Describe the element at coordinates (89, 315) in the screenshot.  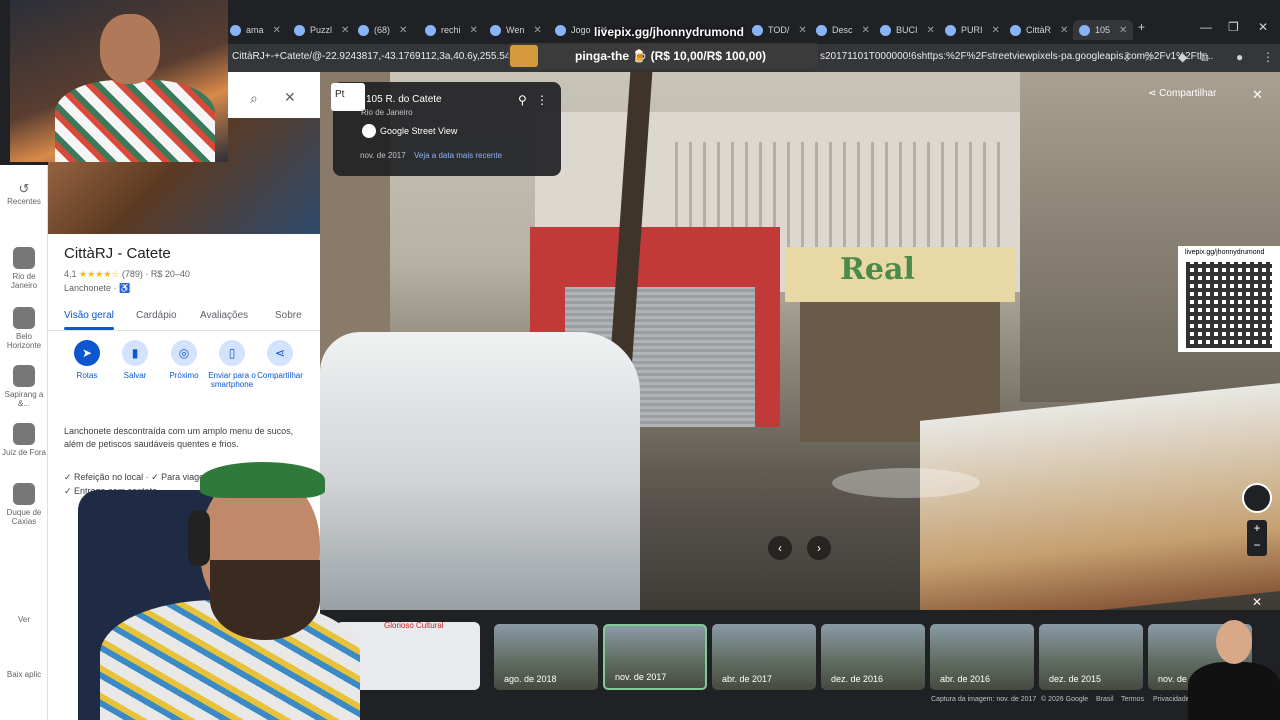
I see `tab-overview: Visão geral` at that location.